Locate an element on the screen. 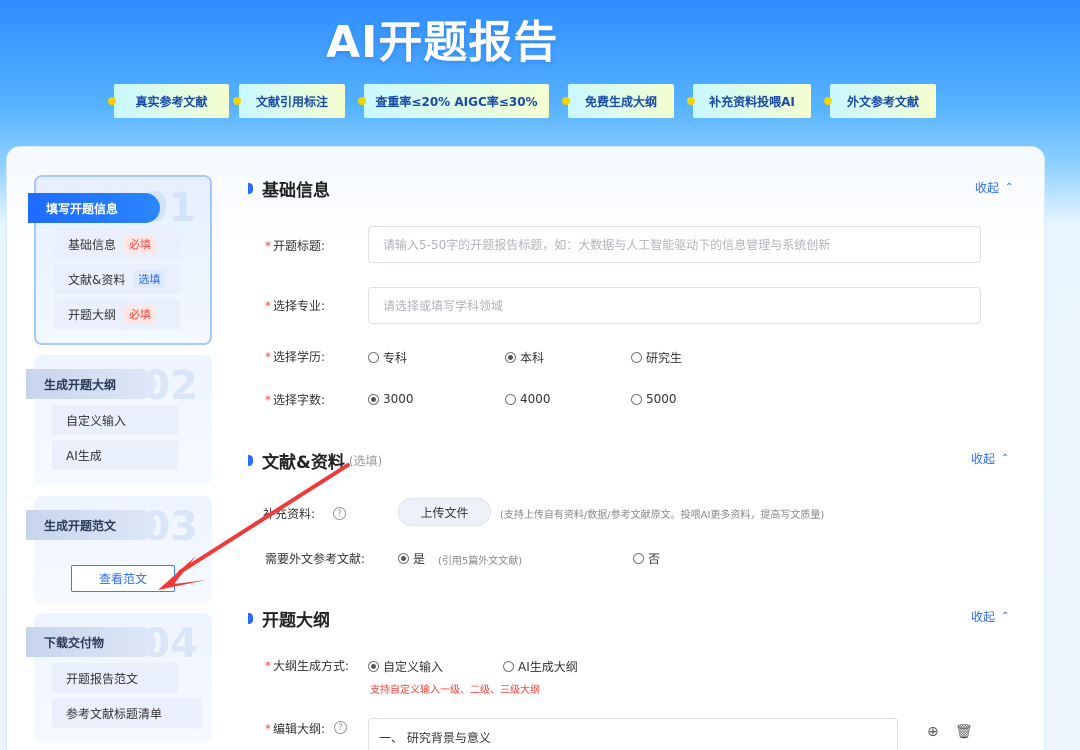 The height and width of the screenshot is (750, 1080). supplement-label: 补充资料: is located at coordinates (289, 514).